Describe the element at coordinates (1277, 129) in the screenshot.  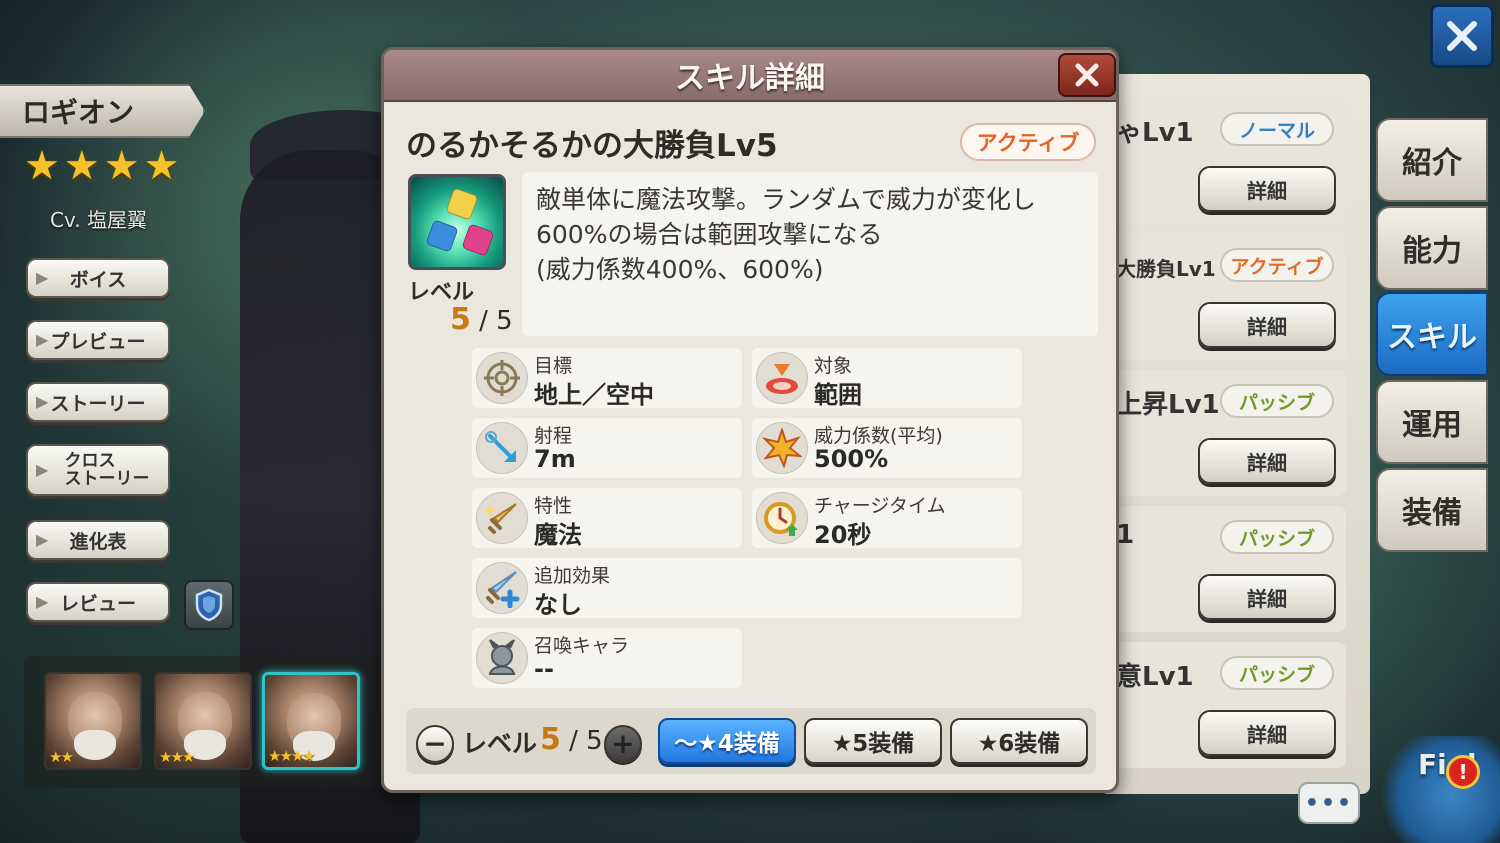
I see `skill-type-badge: ノーマル` at that location.